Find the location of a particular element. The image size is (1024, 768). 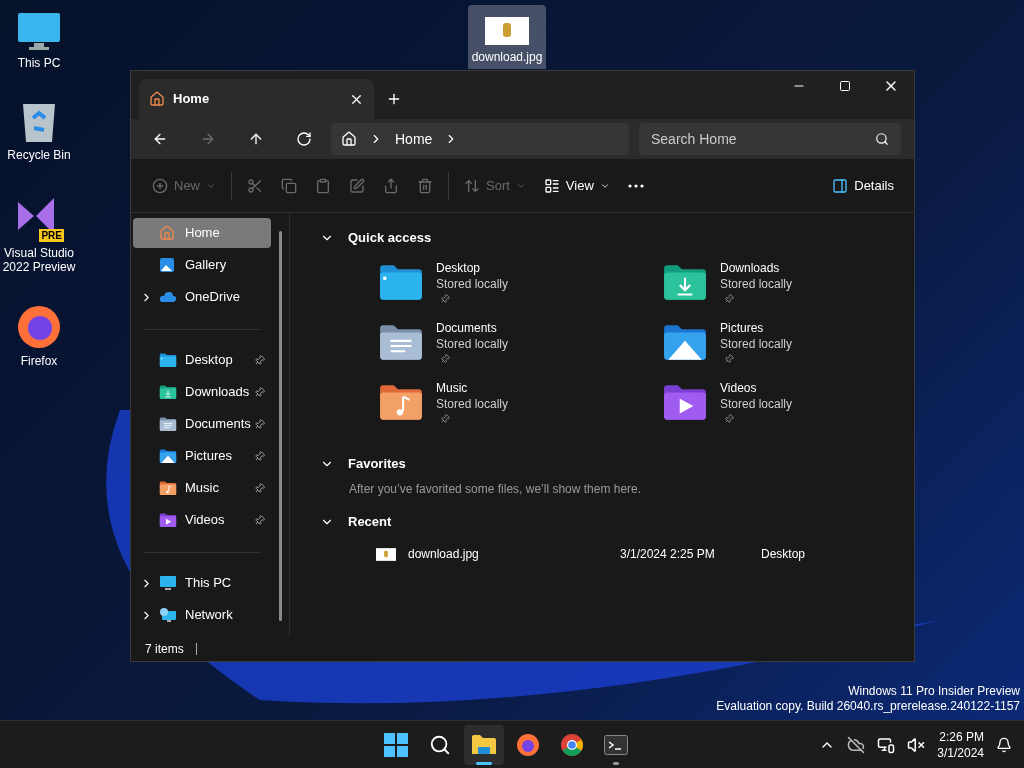

desktop-icon-label: Recycle Bin is located at coordinates (39, 155).